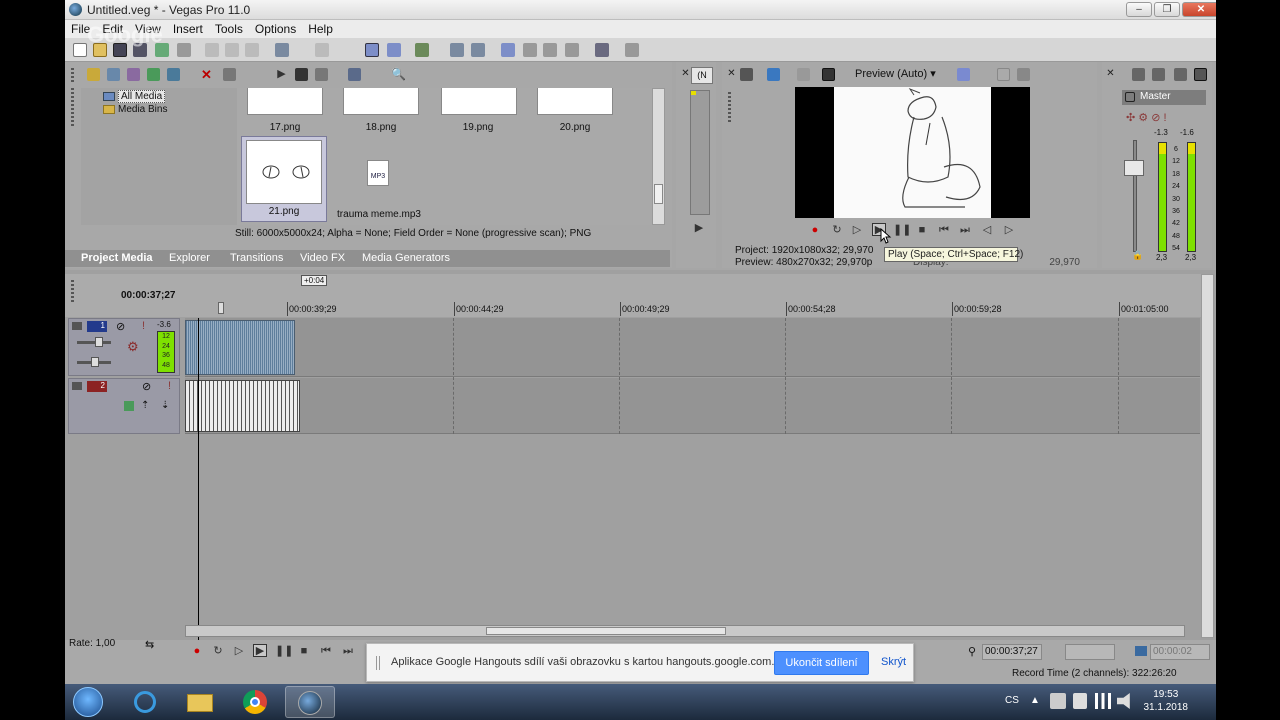  I want to click on search-media-icon: 🔍, so click(398, 74).